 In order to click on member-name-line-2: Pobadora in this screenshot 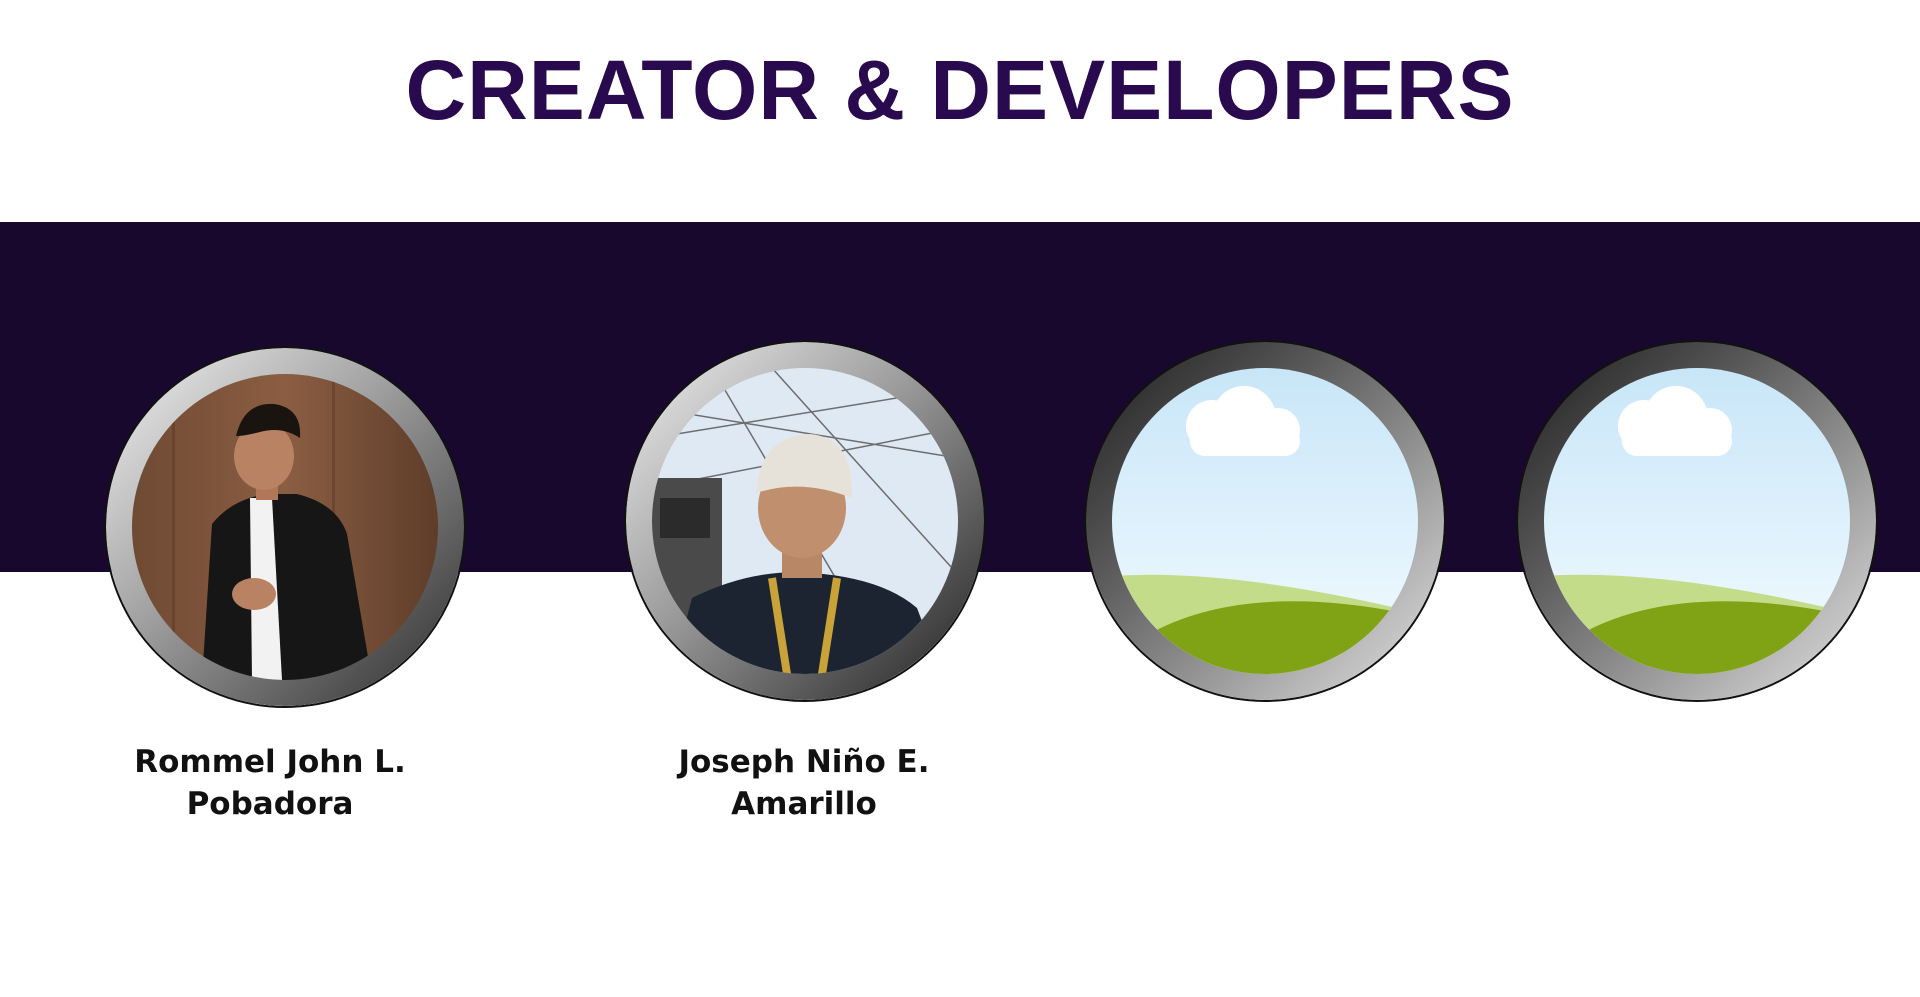, I will do `click(270, 804)`.